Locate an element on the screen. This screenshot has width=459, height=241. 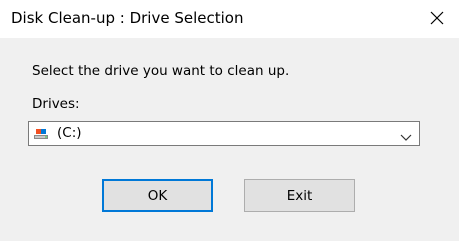
chevron-down-icon is located at coordinates (406, 134).